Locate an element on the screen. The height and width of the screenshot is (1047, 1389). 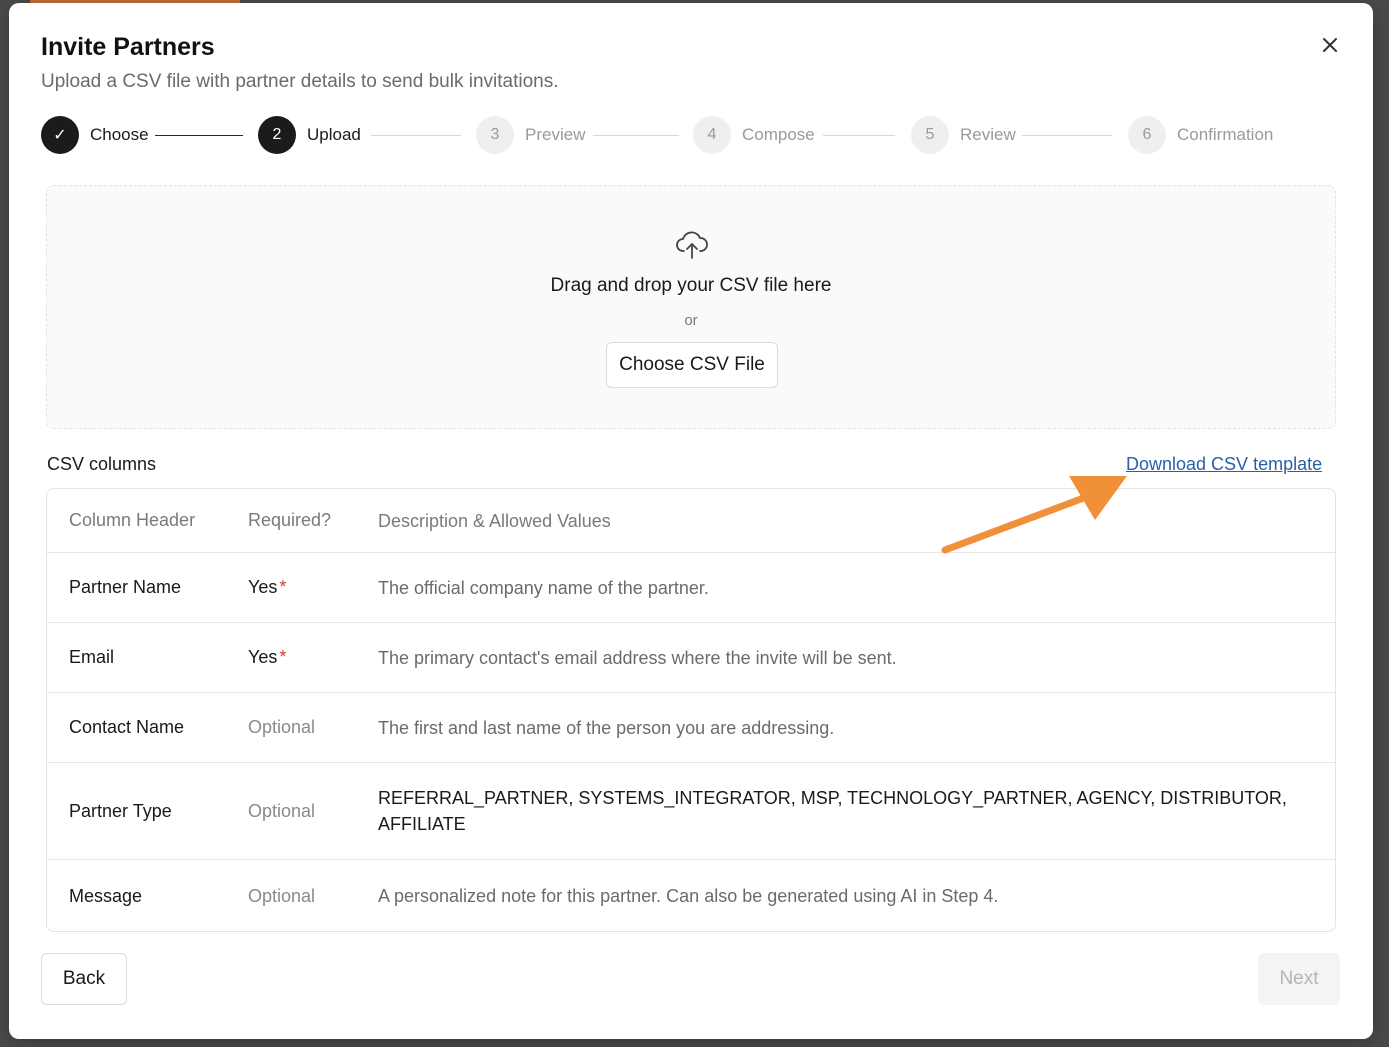
header-description: Description & Allowed Values is located at coordinates (494, 520).